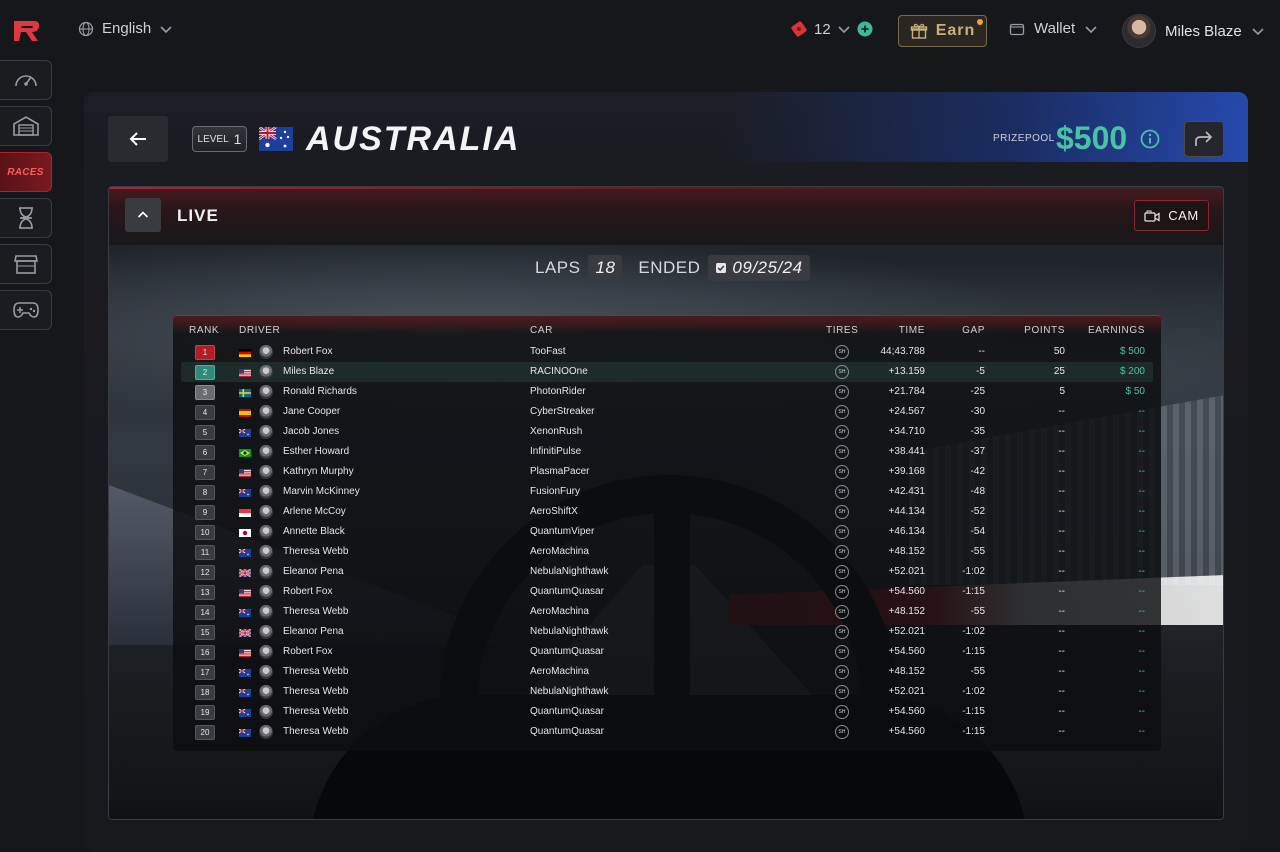  Describe the element at coordinates (865, 29) in the screenshot. I see `add-tokens-icon` at that location.